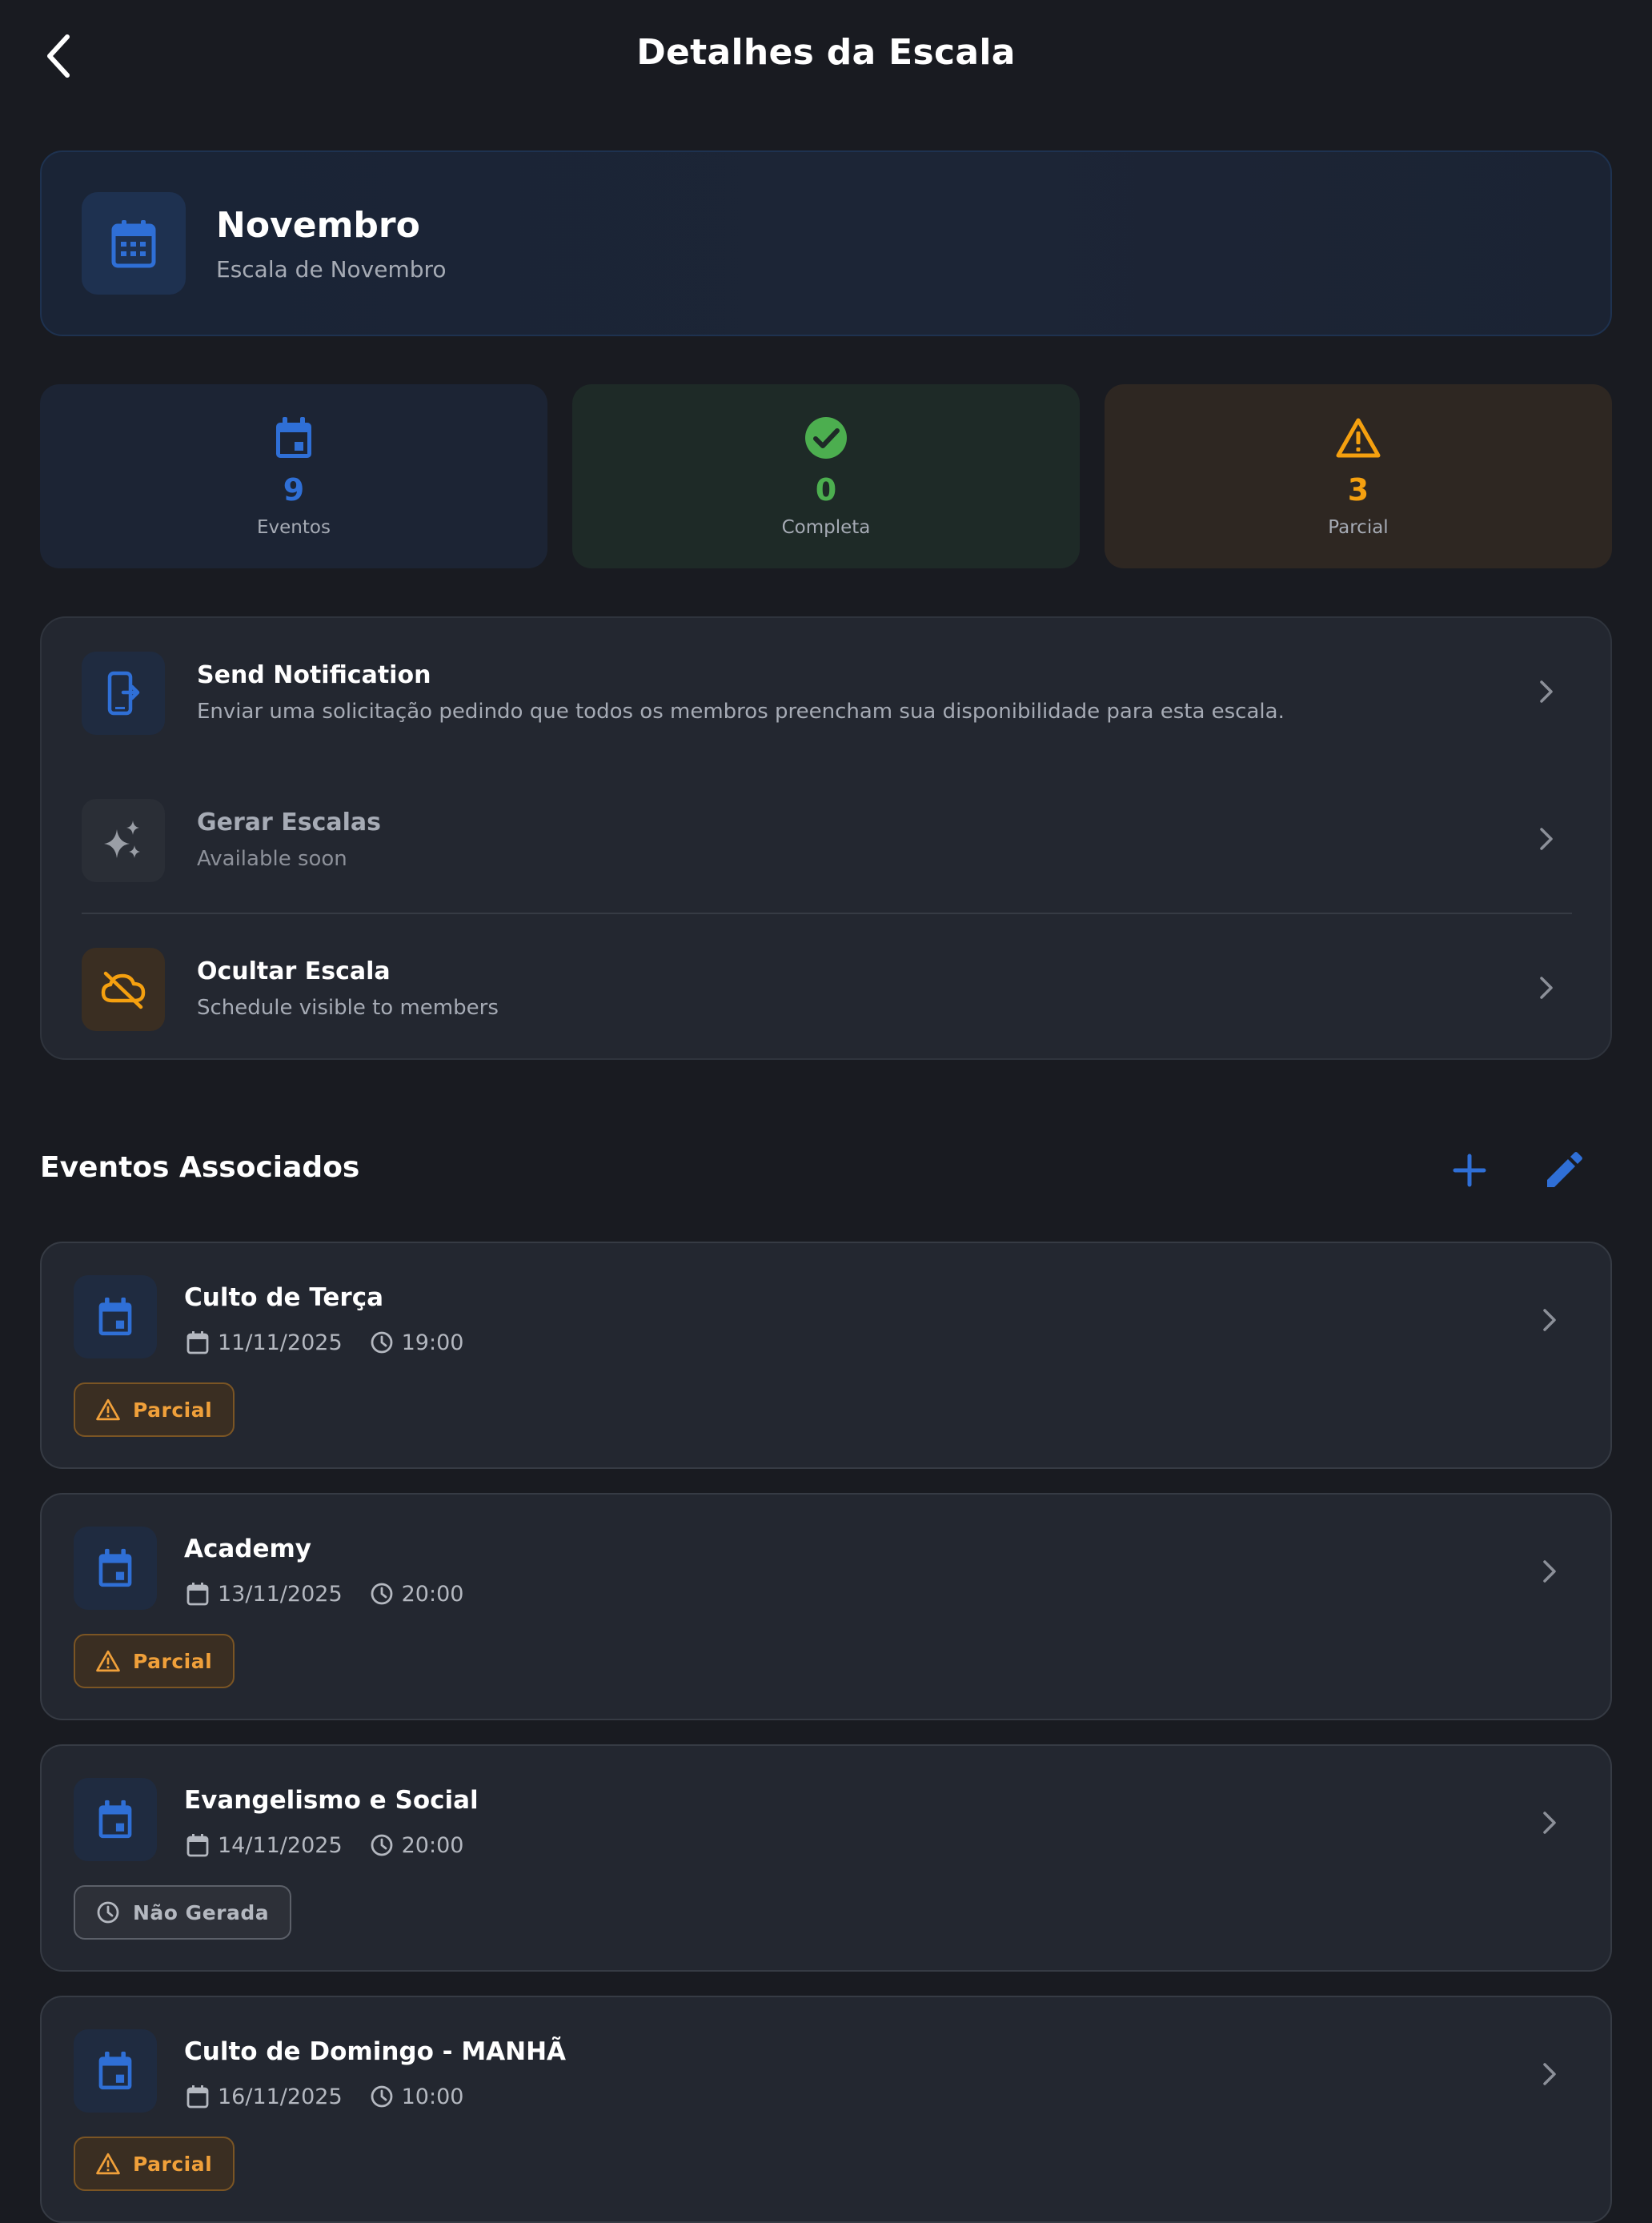  I want to click on event-date: 16/11/2025, so click(280, 2096).